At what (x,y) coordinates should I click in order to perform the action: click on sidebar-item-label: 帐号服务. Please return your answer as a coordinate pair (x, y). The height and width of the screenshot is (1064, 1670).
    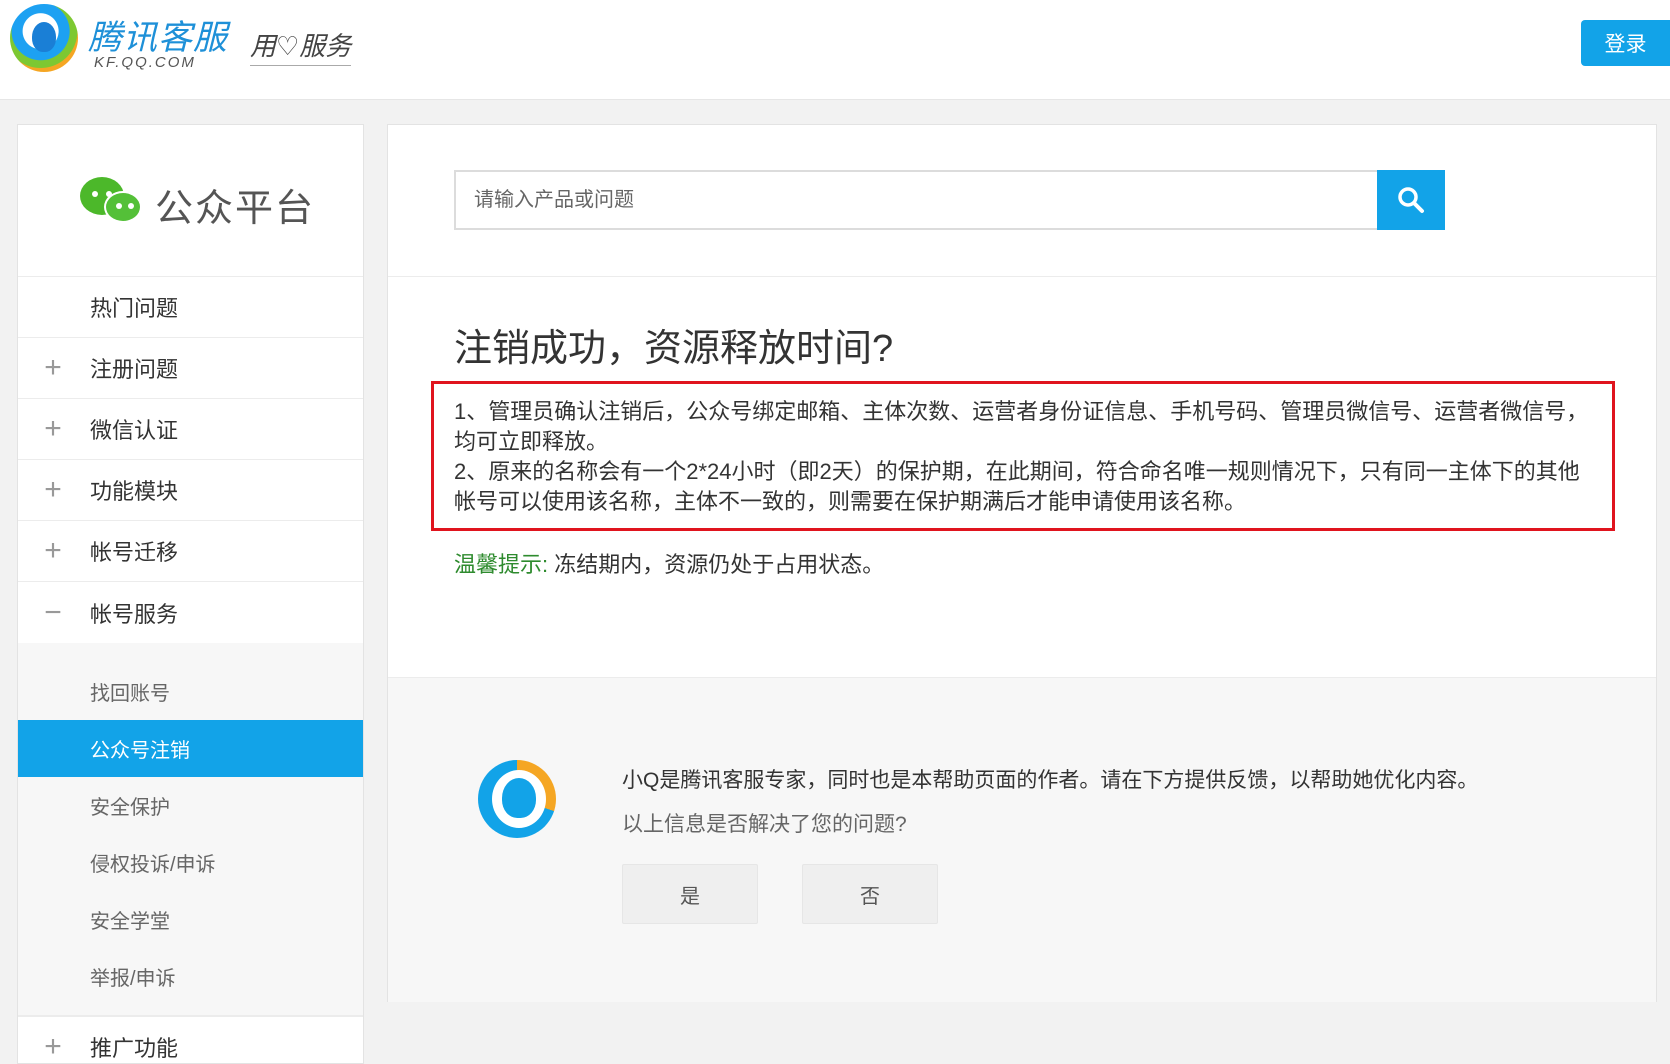
    Looking at the image, I should click on (134, 614).